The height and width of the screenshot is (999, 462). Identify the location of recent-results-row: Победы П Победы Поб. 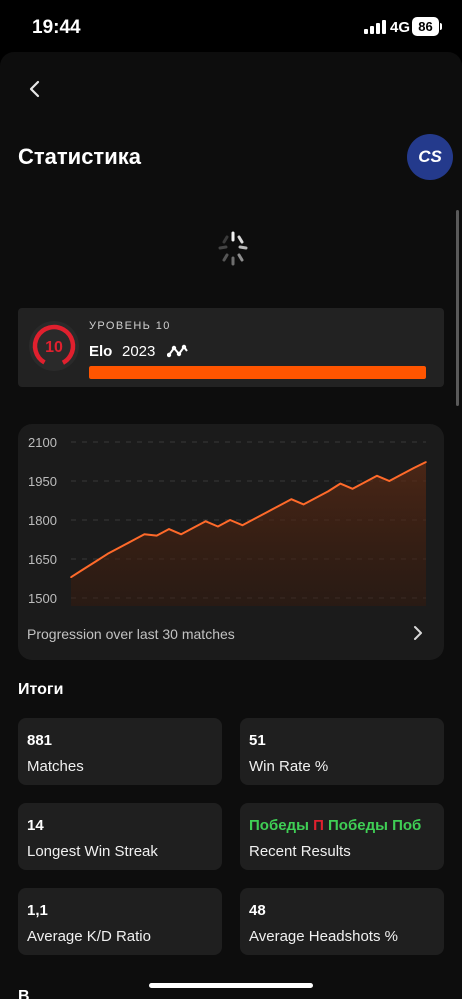
(335, 825).